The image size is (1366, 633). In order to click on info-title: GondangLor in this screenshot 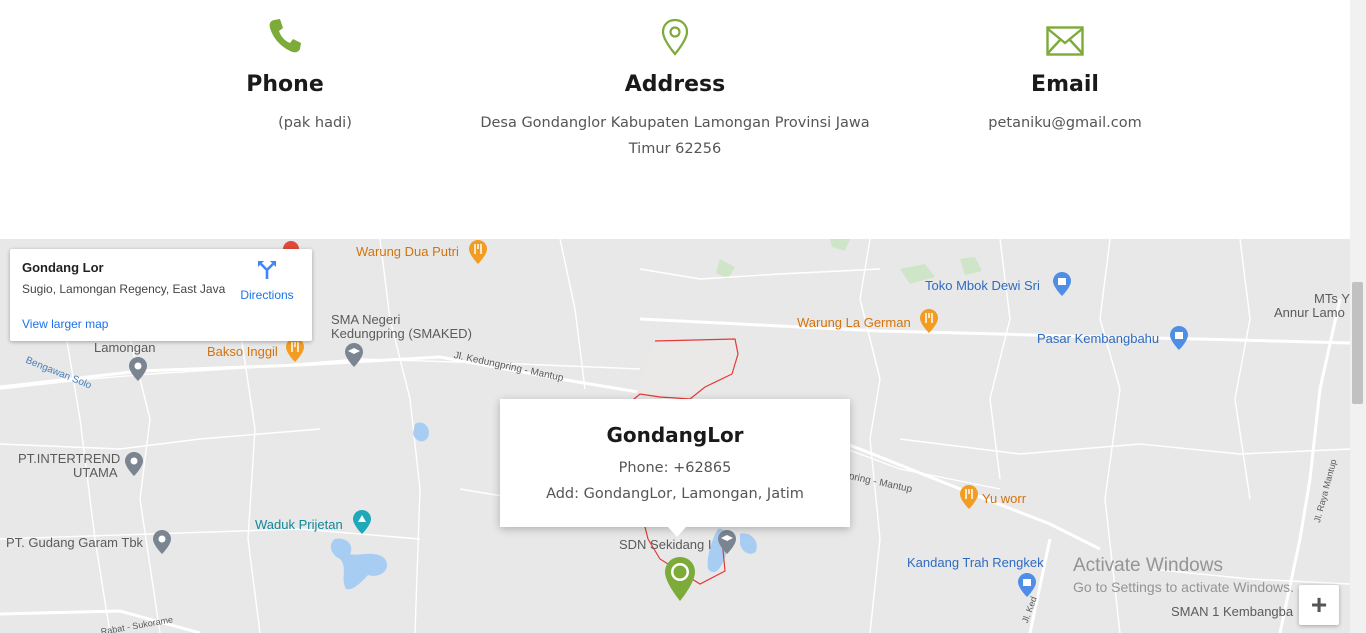, I will do `click(675, 435)`.